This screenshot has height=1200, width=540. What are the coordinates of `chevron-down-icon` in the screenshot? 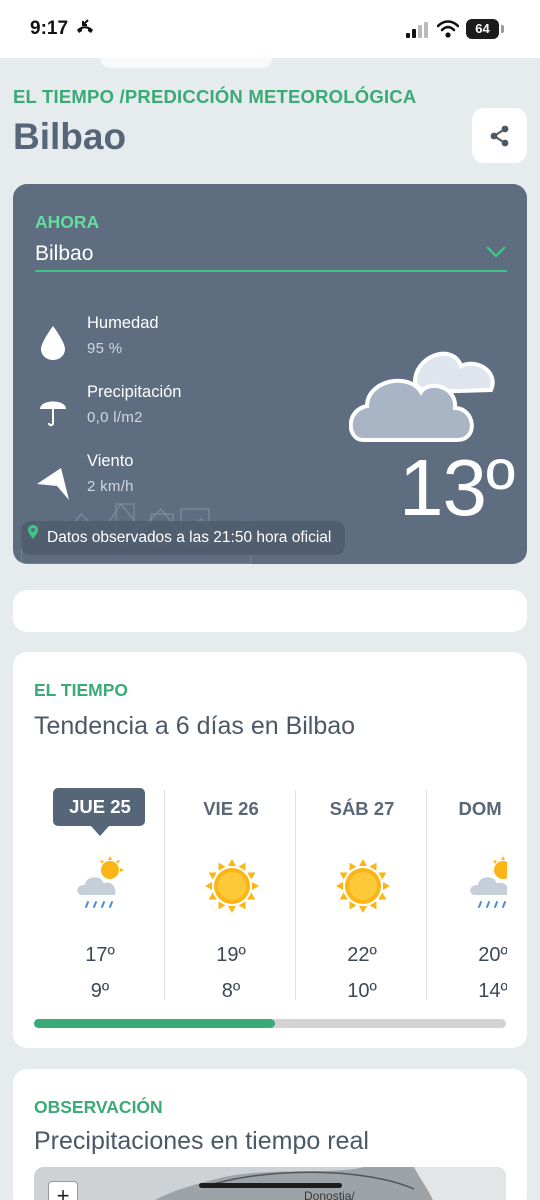 It's located at (496, 252).